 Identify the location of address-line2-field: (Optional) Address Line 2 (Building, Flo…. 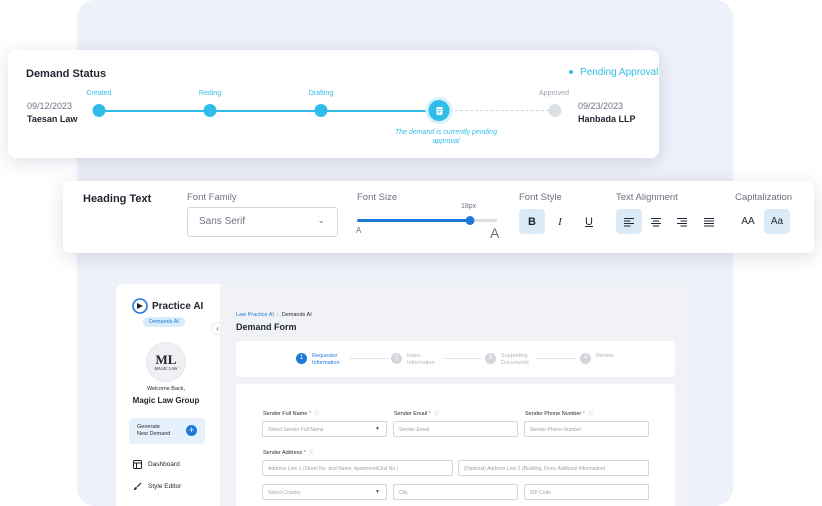
(553, 468).